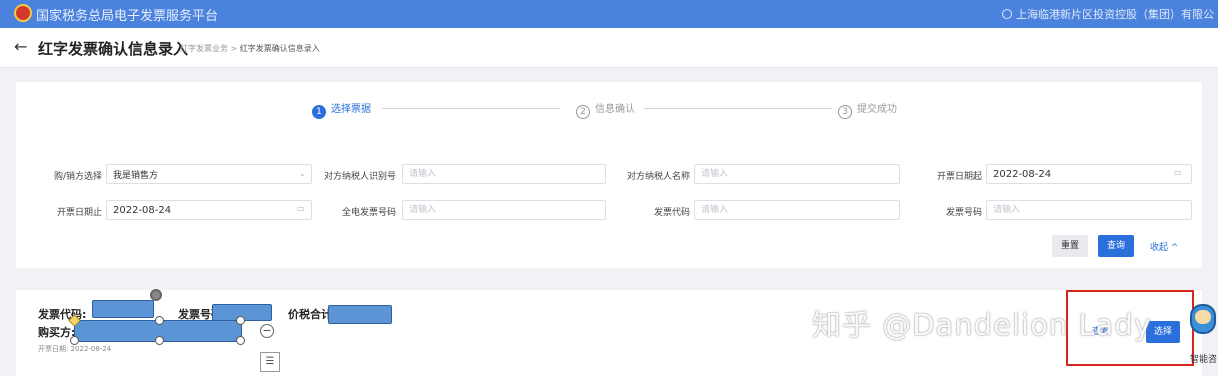 The height and width of the screenshot is (376, 1218). What do you see at coordinates (797, 210) in the screenshot?
I see `invoice-code-input` at bounding box center [797, 210].